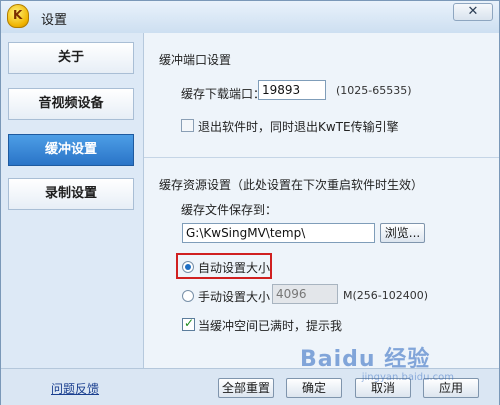  Describe the element at coordinates (451, 388) in the screenshot. I see `apply-button: 应用` at that location.